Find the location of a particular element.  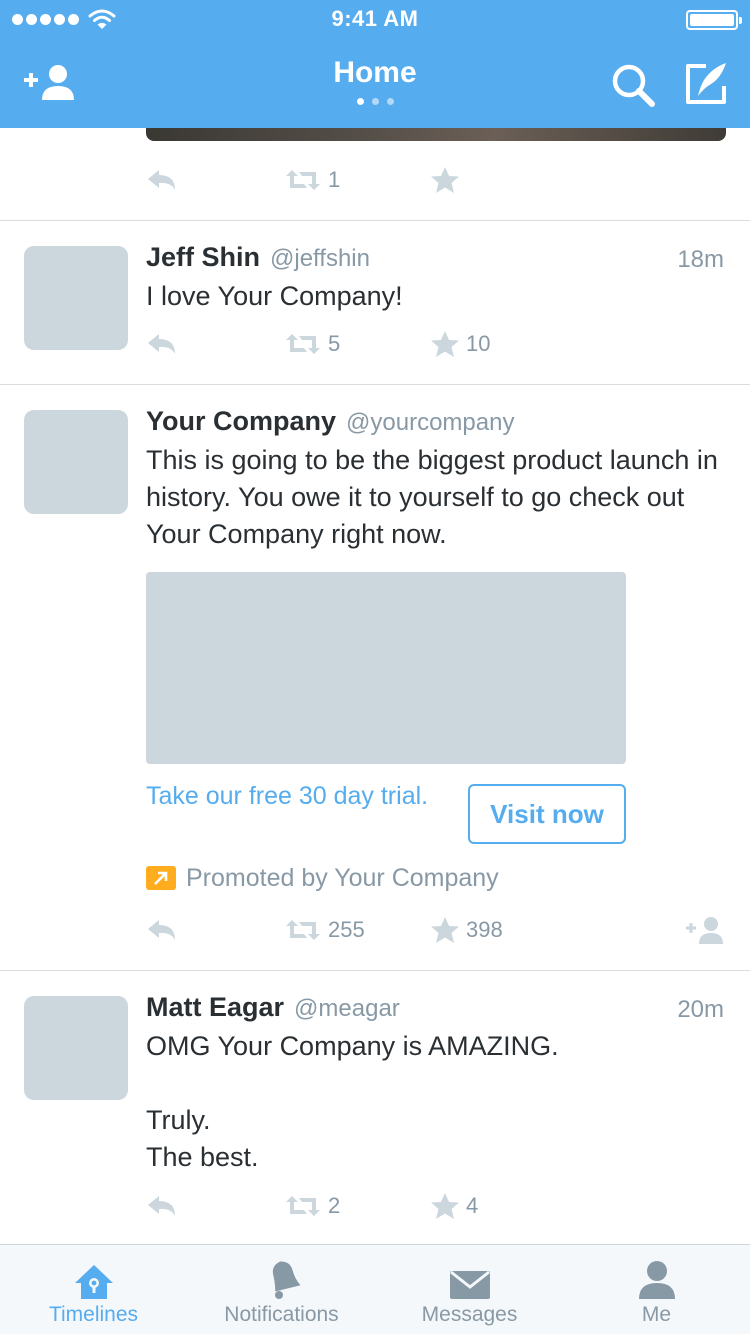

favorite-button: 4 is located at coordinates (454, 1206).